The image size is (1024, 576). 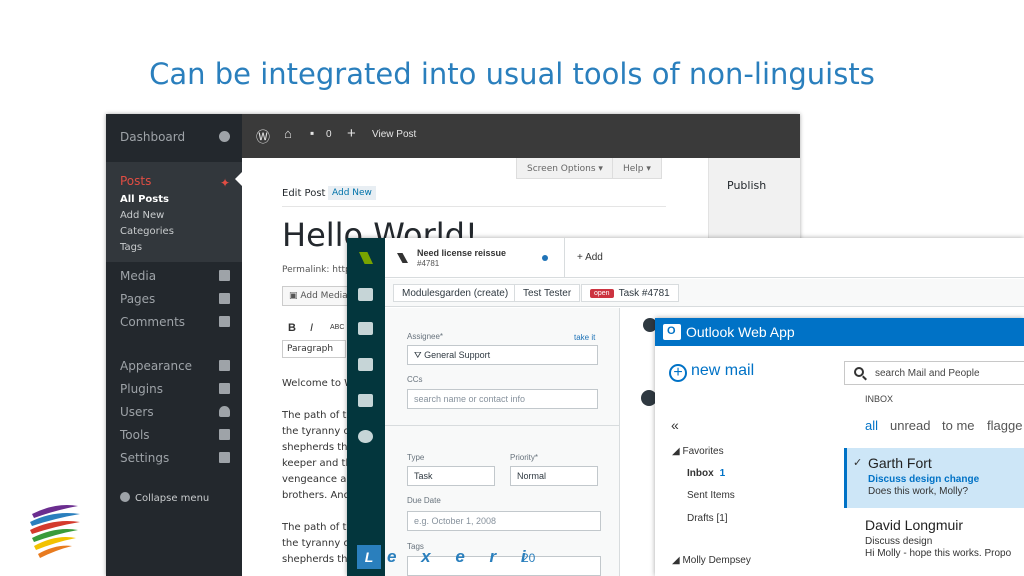 What do you see at coordinates (672, 332) in the screenshot?
I see `outlook-logo-icon` at bounding box center [672, 332].